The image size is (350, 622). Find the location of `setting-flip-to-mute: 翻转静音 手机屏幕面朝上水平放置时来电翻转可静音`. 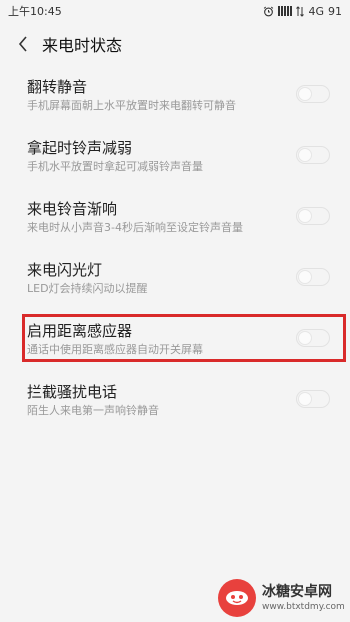

setting-flip-to-mute: 翻转静音 手机屏幕面朝上水平放置时来电翻转可静音 is located at coordinates (175, 96).